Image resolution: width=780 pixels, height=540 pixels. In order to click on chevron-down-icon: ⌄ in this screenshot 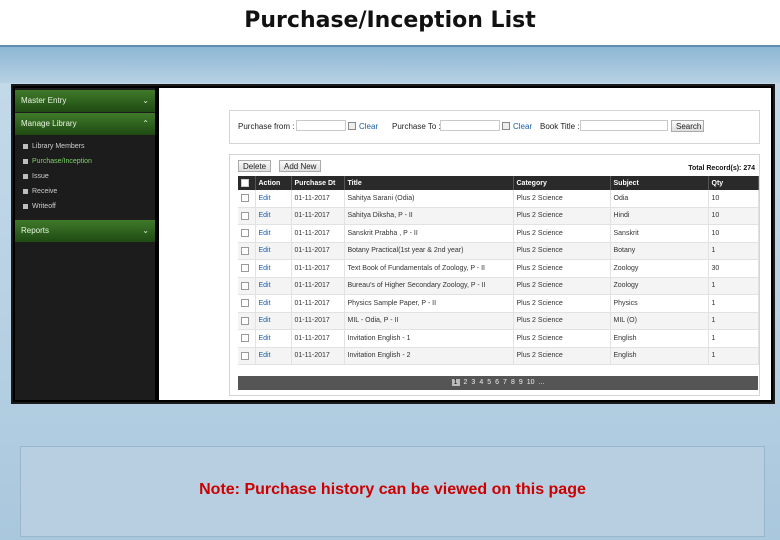, I will do `click(145, 230)`.